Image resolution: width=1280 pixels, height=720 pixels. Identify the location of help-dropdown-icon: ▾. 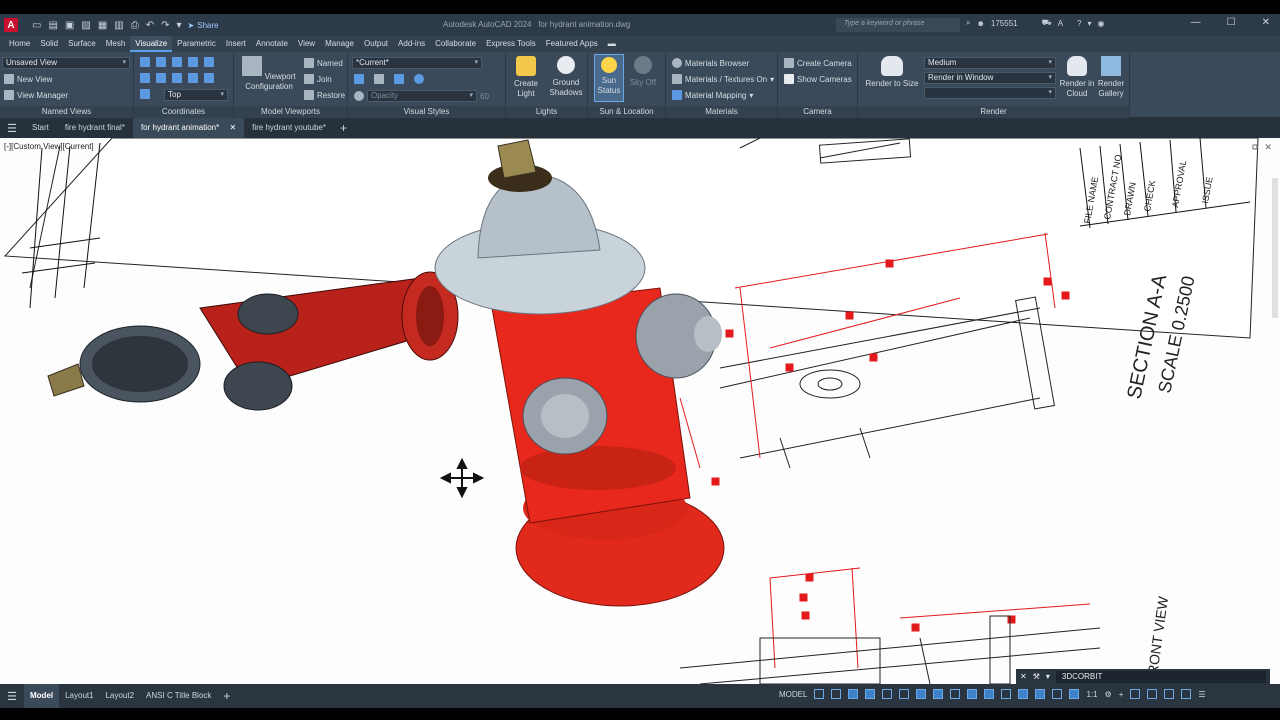
(1089, 23).